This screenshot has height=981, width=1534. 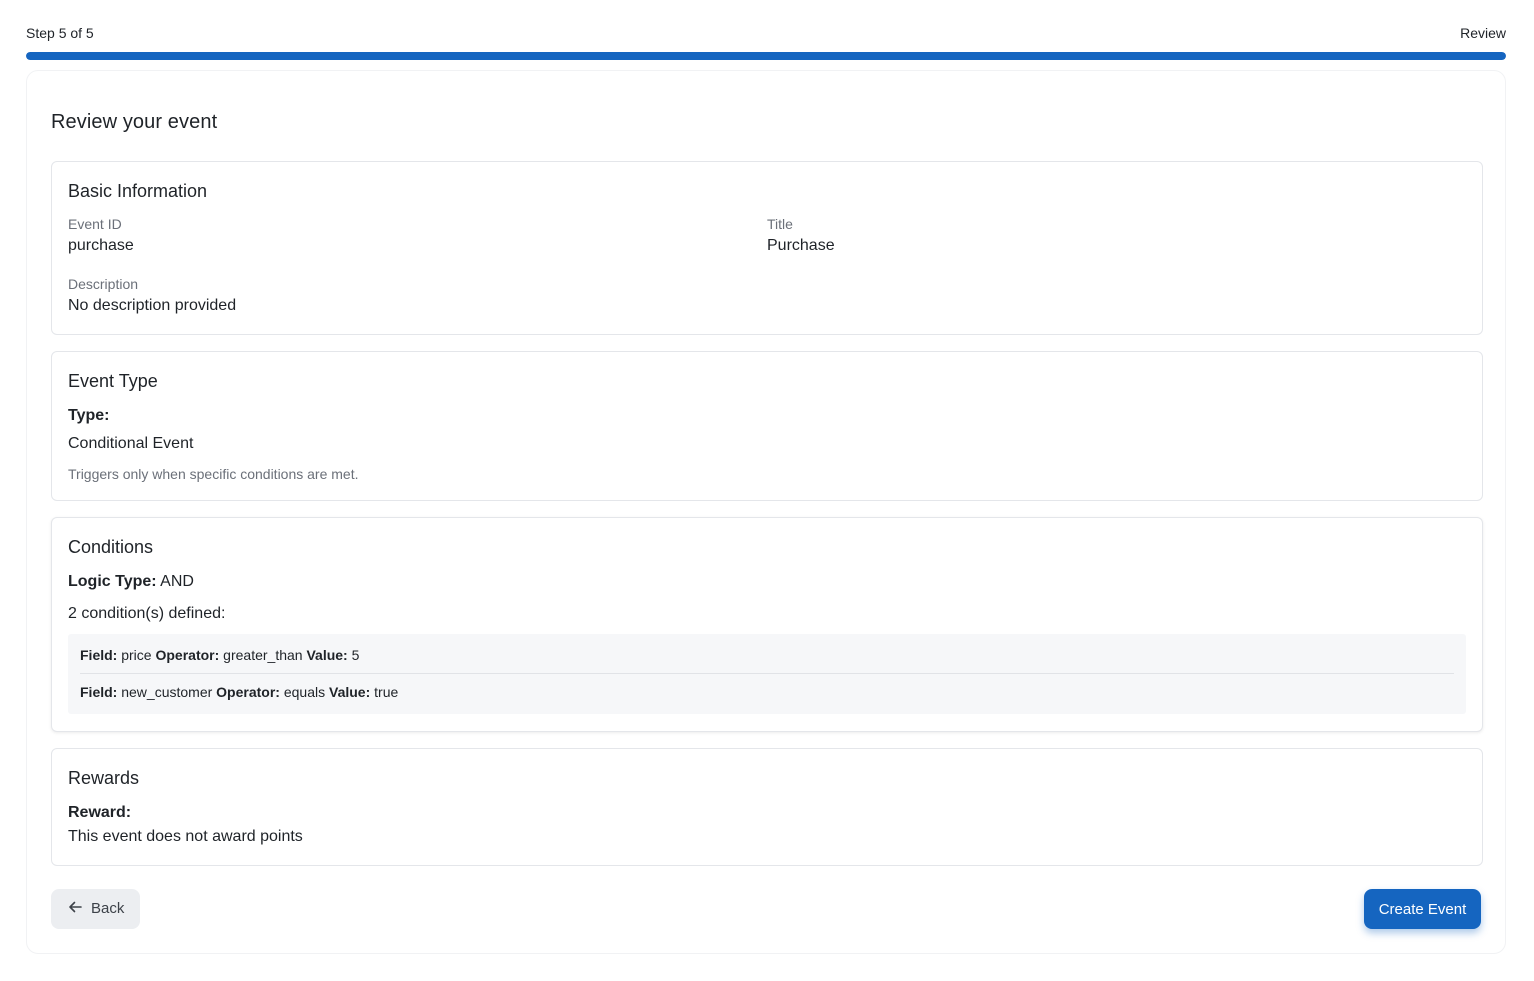 I want to click on event-id-value: purchase, so click(x=101, y=245).